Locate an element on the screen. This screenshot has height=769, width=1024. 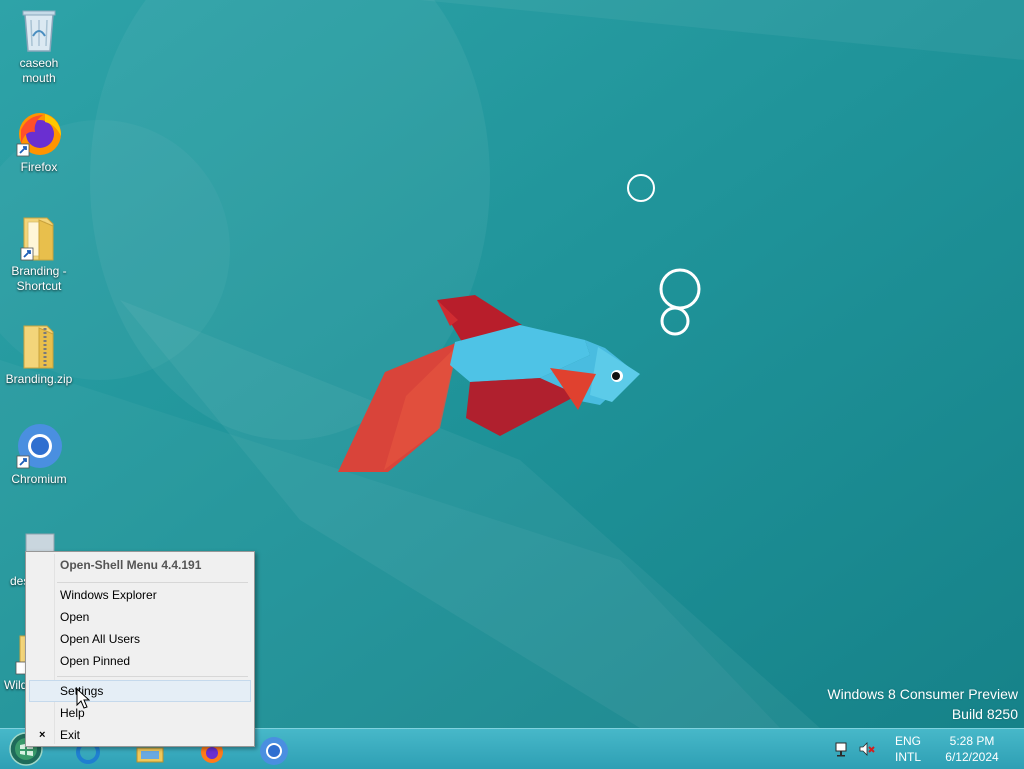
volume-muted-icon is located at coordinates (867, 749).